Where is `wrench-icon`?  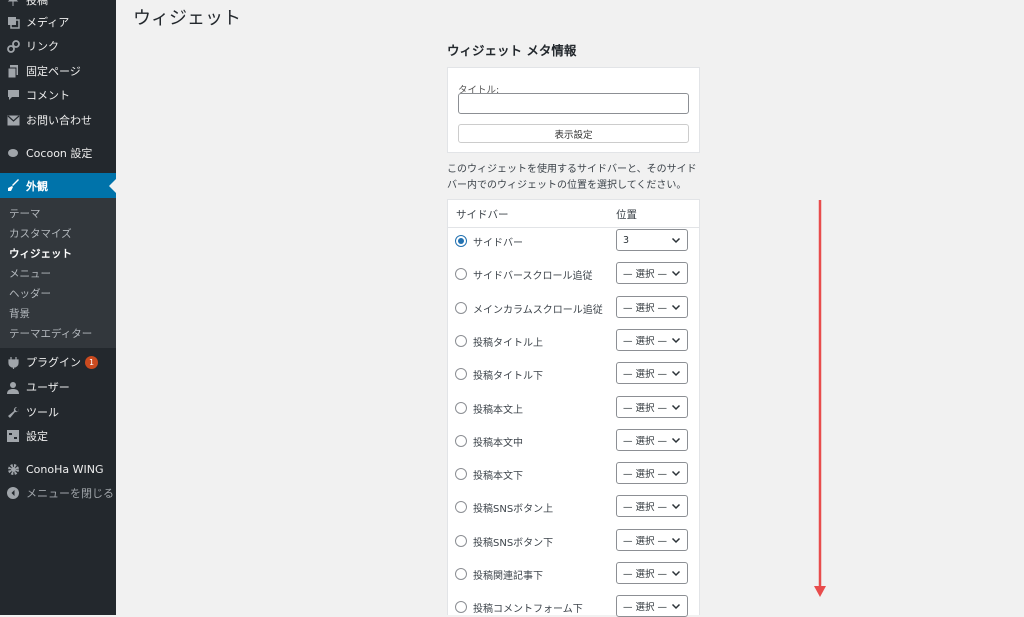 wrench-icon is located at coordinates (13, 412).